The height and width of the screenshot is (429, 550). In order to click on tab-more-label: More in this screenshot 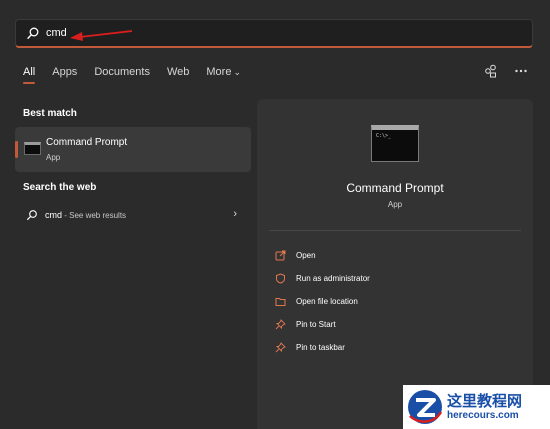, I will do `click(219, 72)`.